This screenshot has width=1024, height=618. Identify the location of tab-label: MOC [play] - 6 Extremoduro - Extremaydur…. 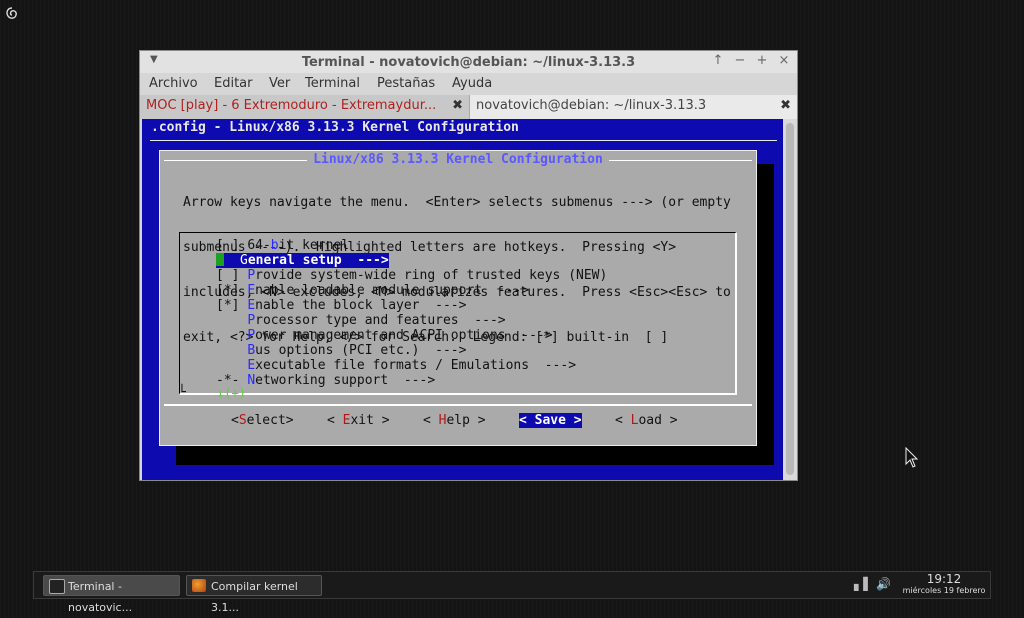
(291, 105).